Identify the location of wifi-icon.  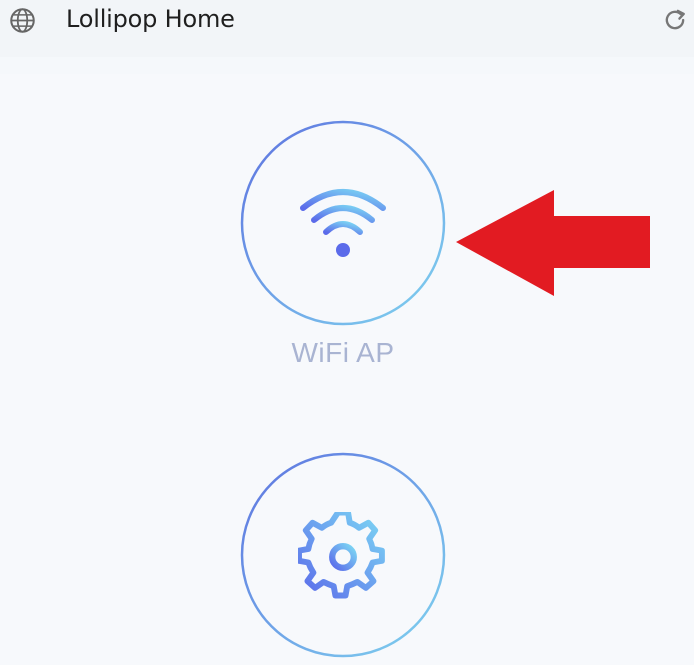
(343, 223).